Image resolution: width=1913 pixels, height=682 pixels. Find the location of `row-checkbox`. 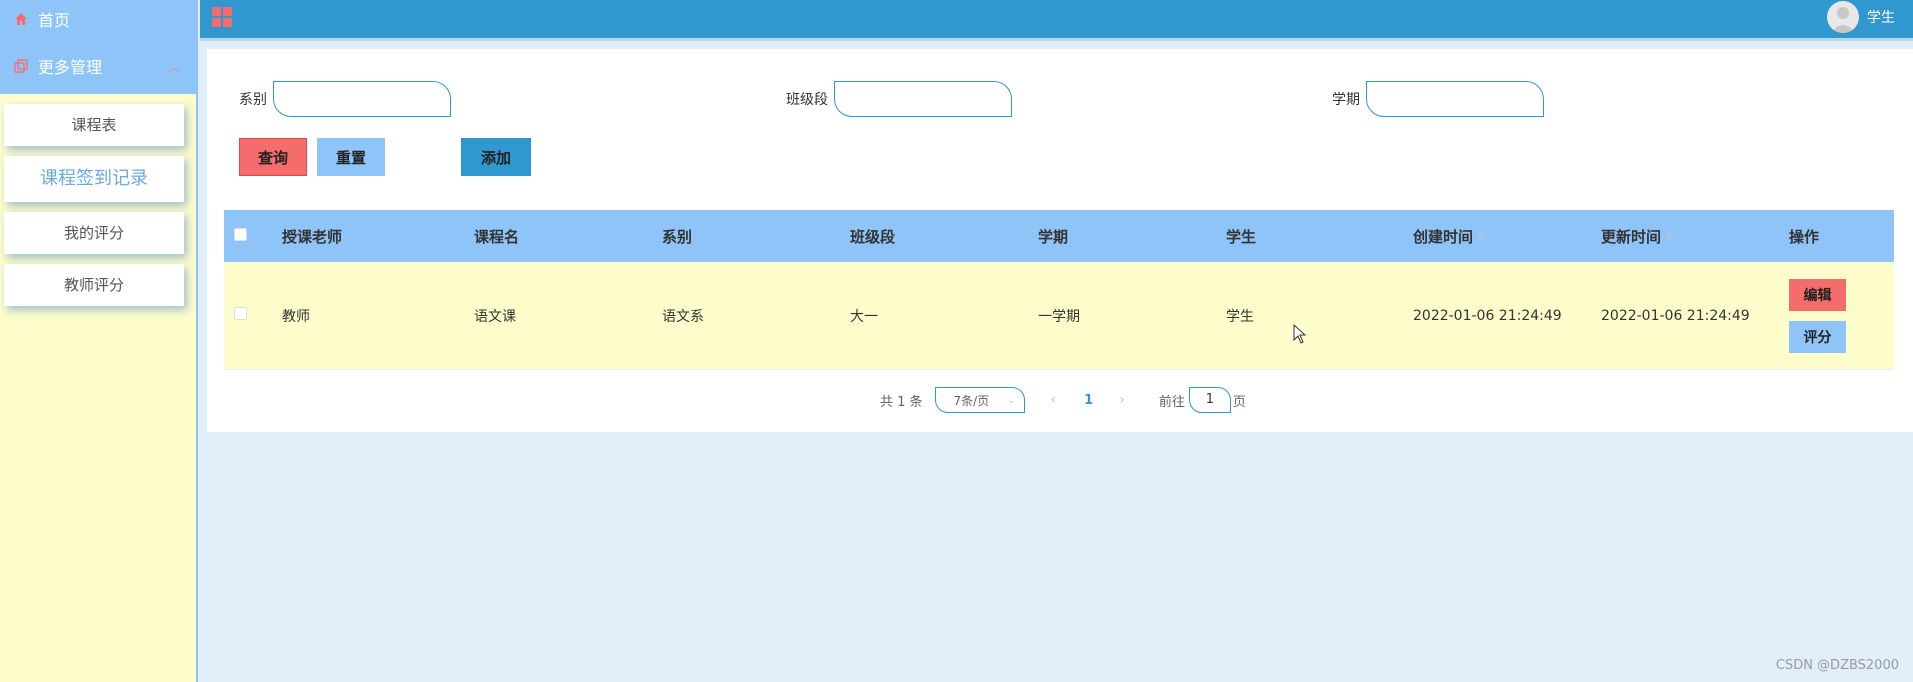

row-checkbox is located at coordinates (240, 313).